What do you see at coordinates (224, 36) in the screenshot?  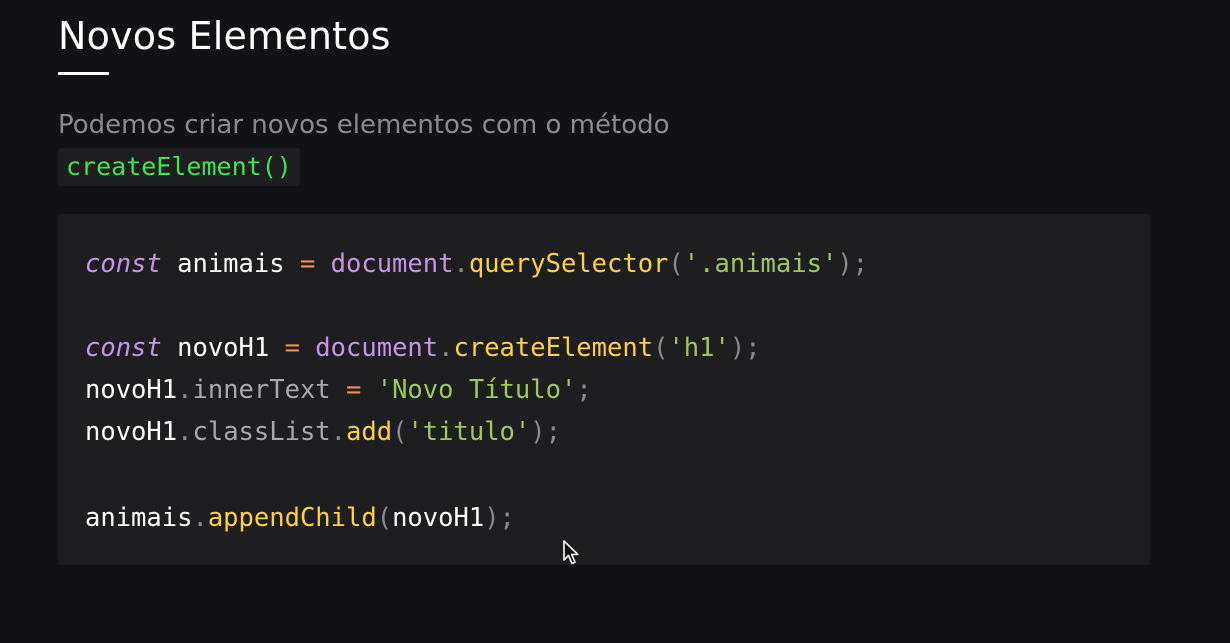 I see `page-title: Novos Elementos` at bounding box center [224, 36].